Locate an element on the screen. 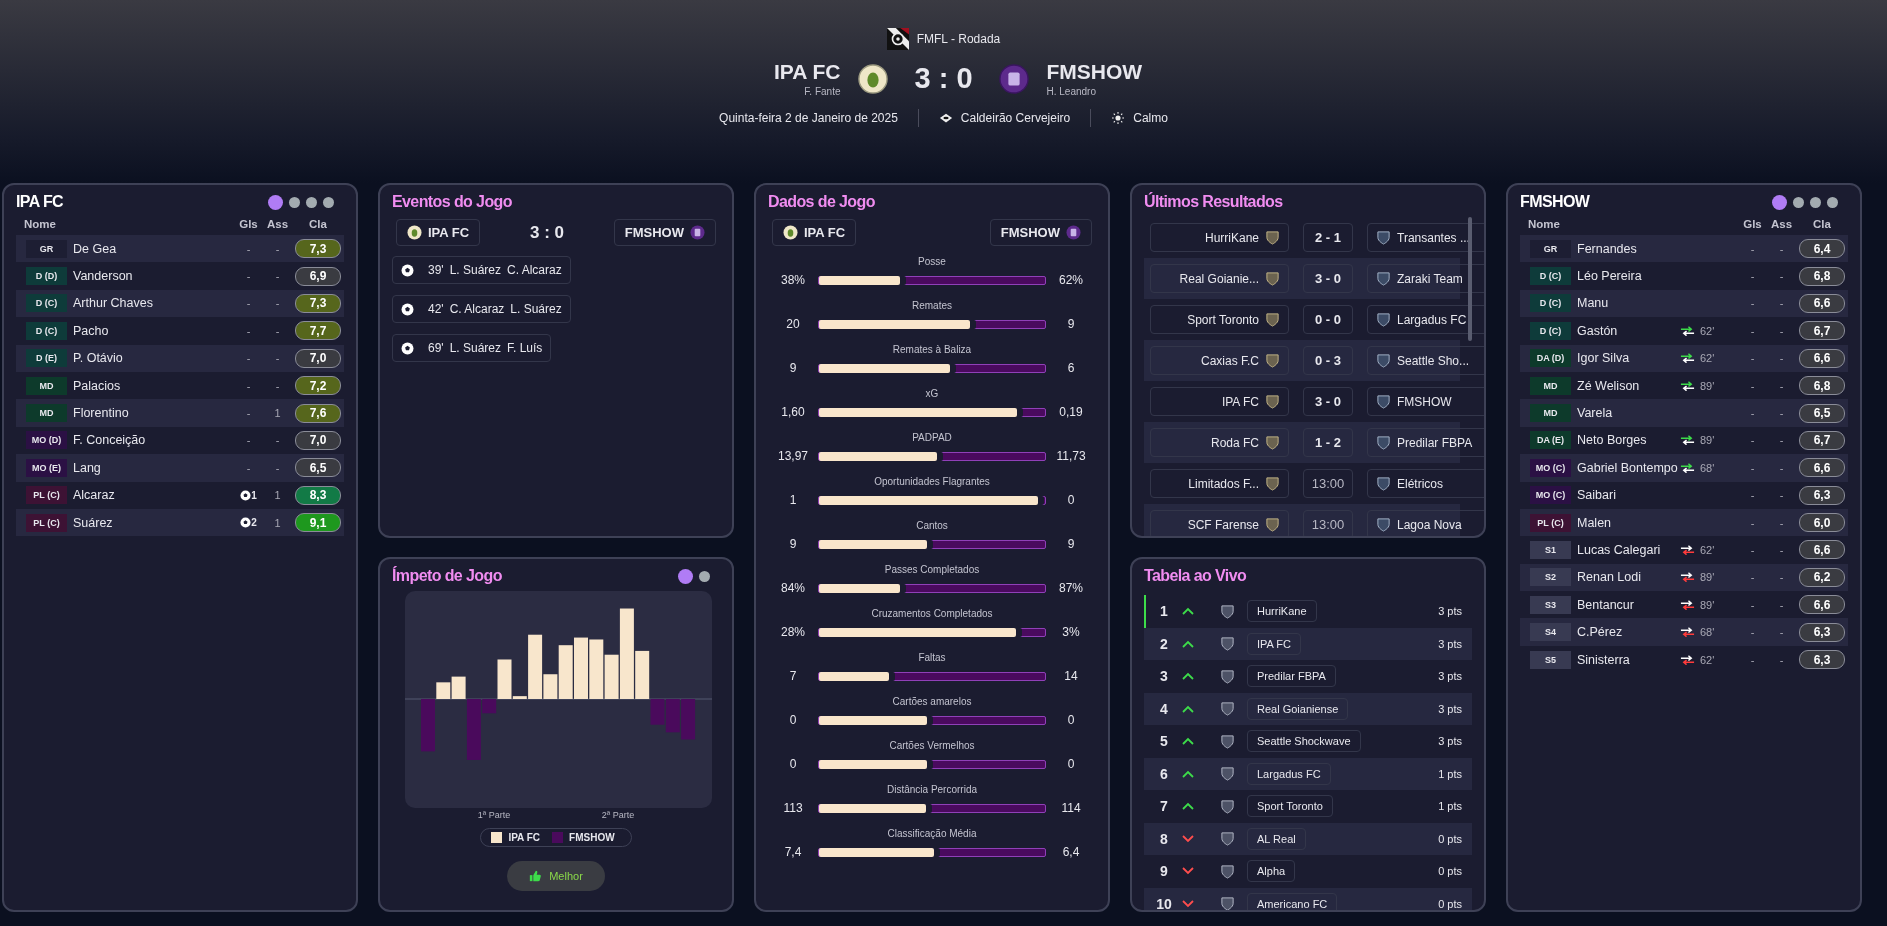 This screenshot has height=926, width=1887. player-row: D (E) P. Otávio - - 7,0 is located at coordinates (180, 358).